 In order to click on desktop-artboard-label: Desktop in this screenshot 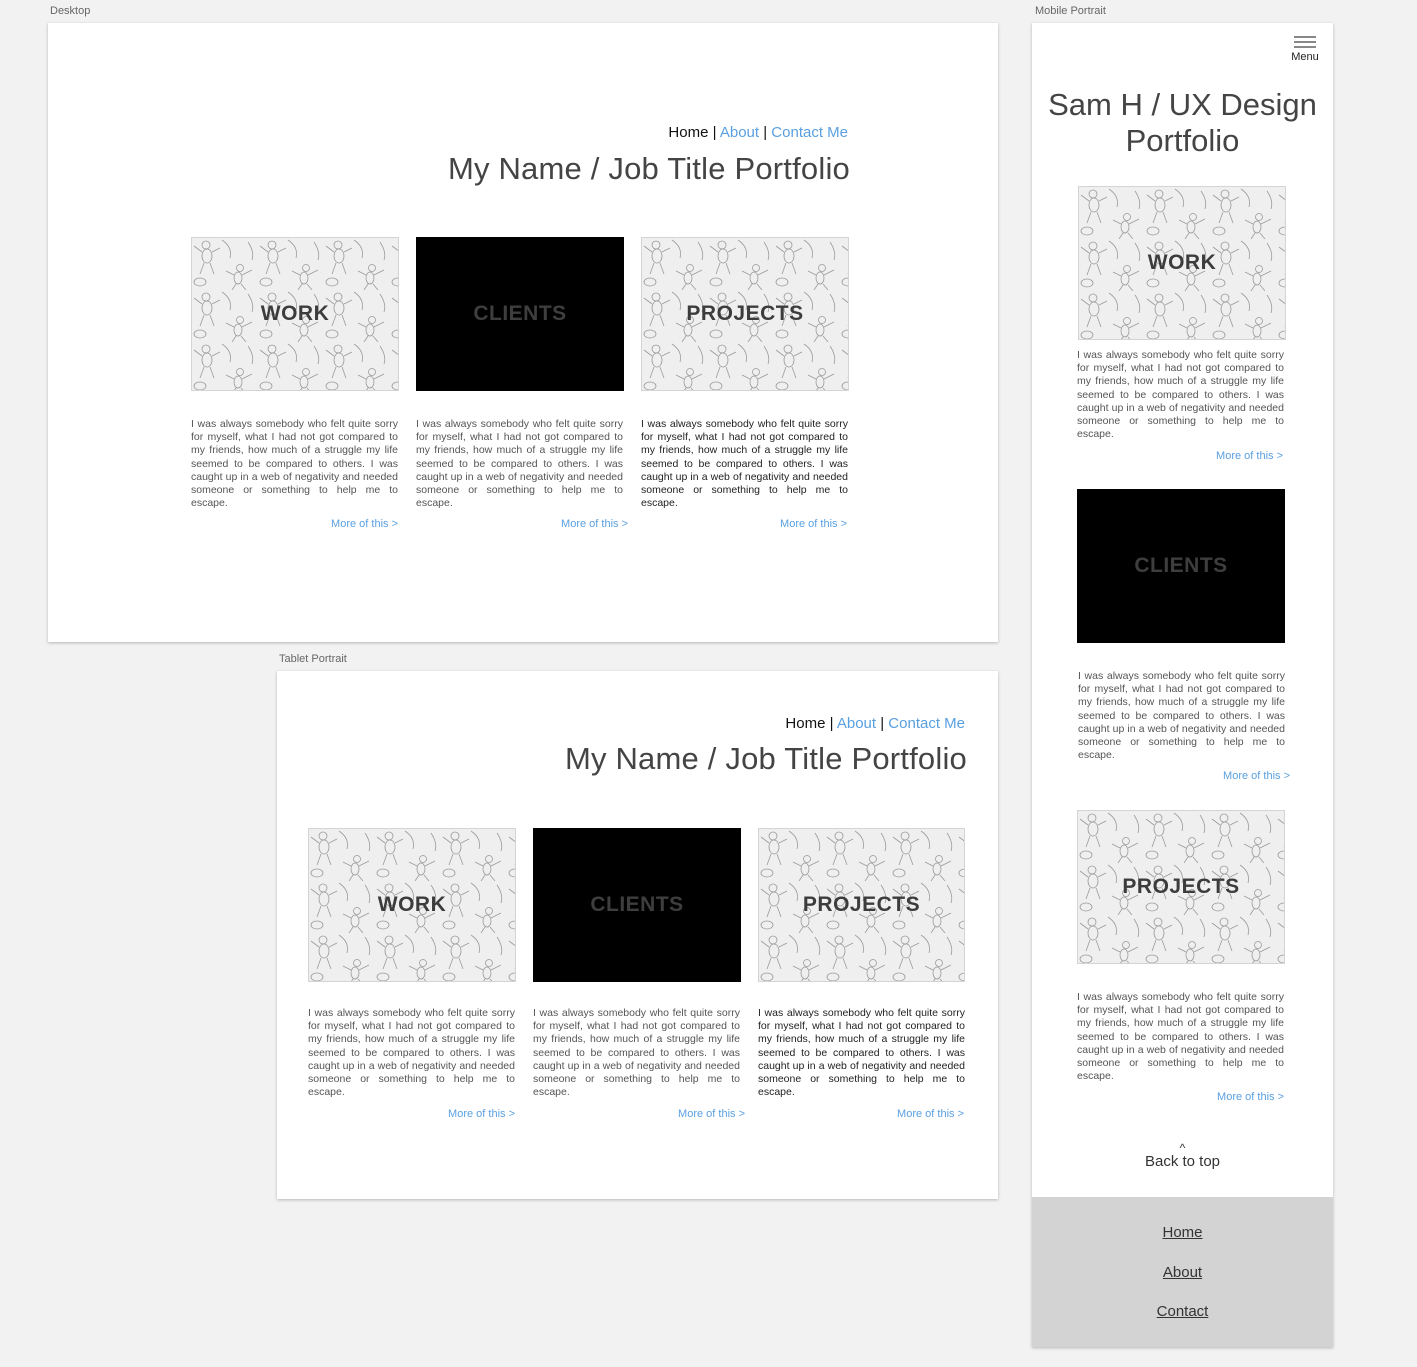, I will do `click(70, 11)`.